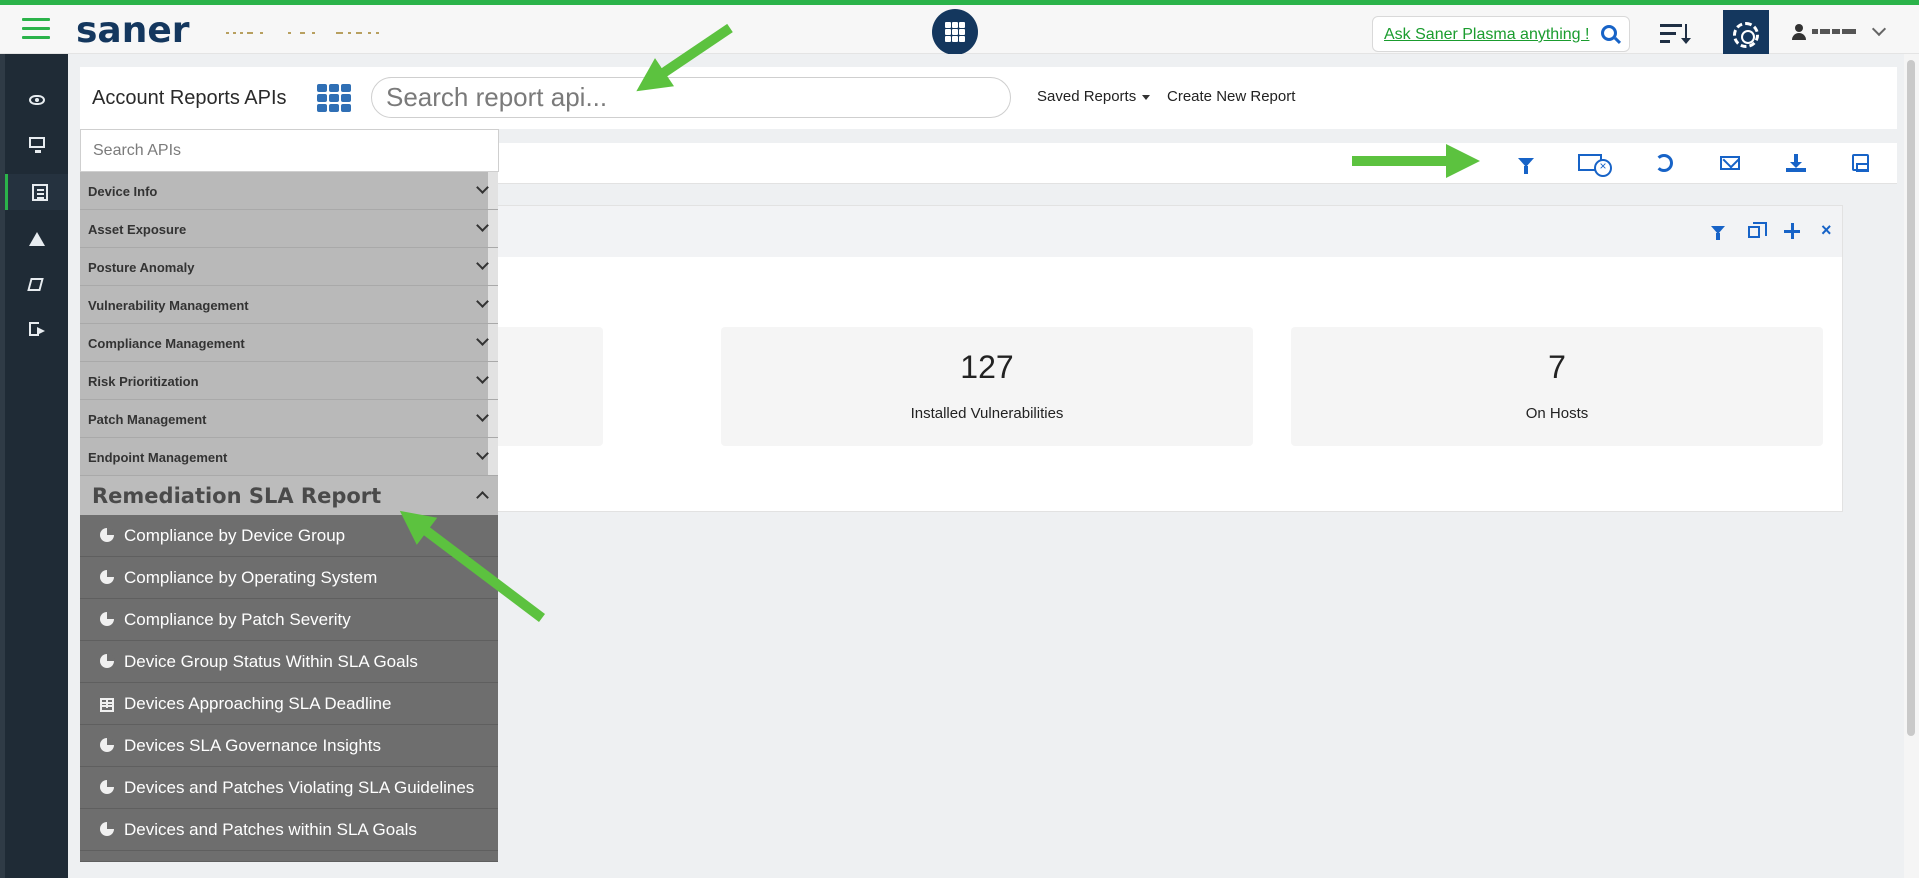 The image size is (1919, 878). Describe the element at coordinates (482, 497) in the screenshot. I see `chevron-up-icon` at that location.